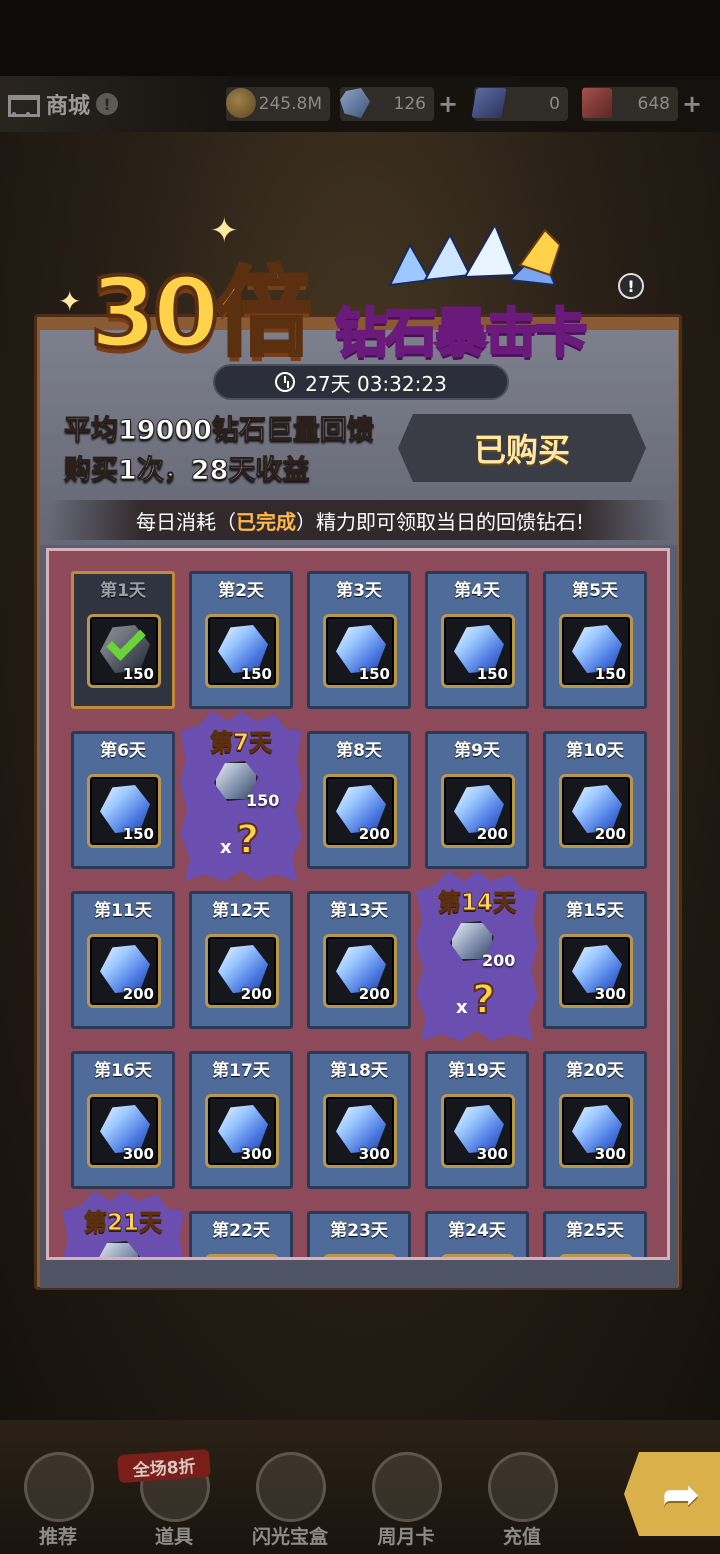  I want to click on gem-counter: 126 +, so click(400, 104).